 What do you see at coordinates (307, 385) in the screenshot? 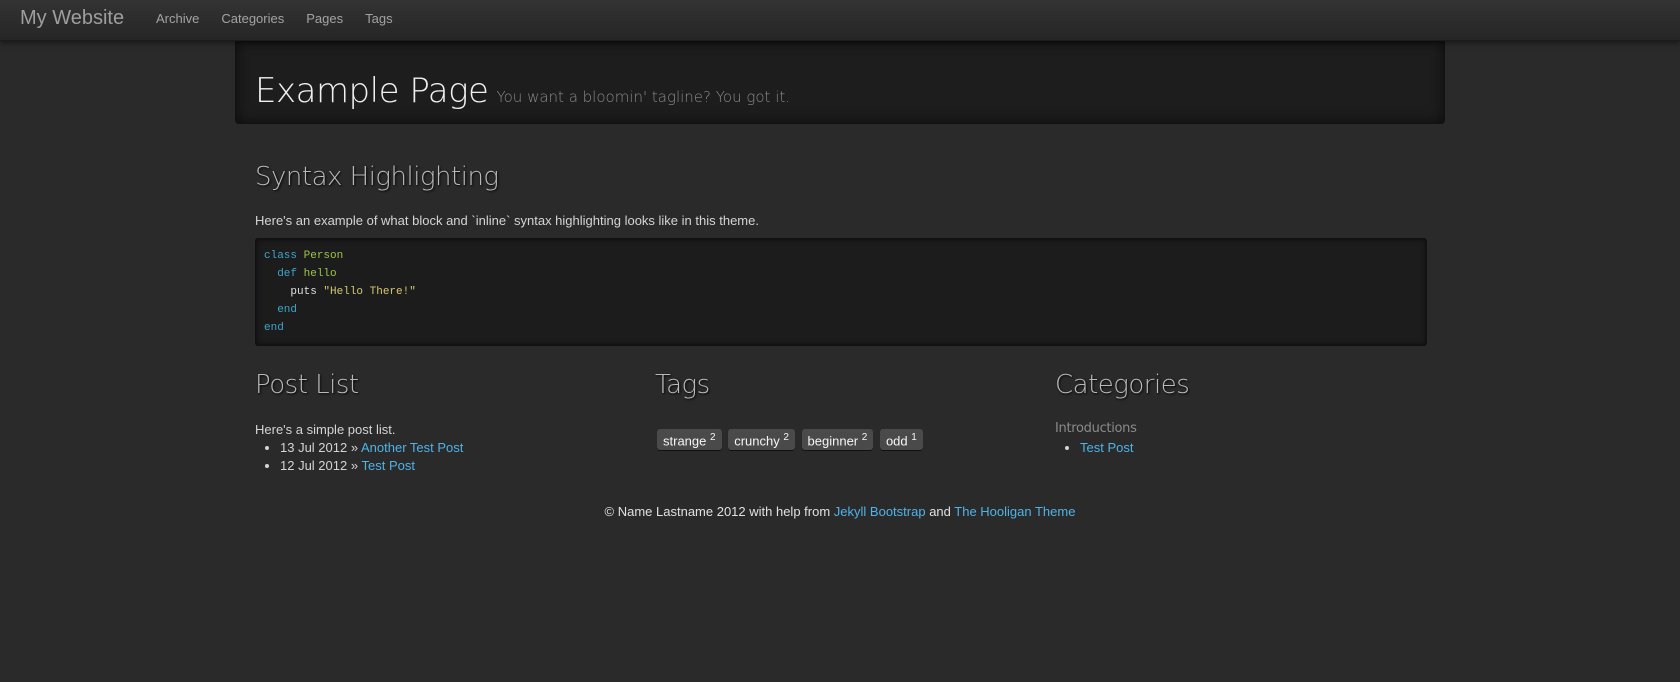
I see `post-list-heading: Post List` at bounding box center [307, 385].